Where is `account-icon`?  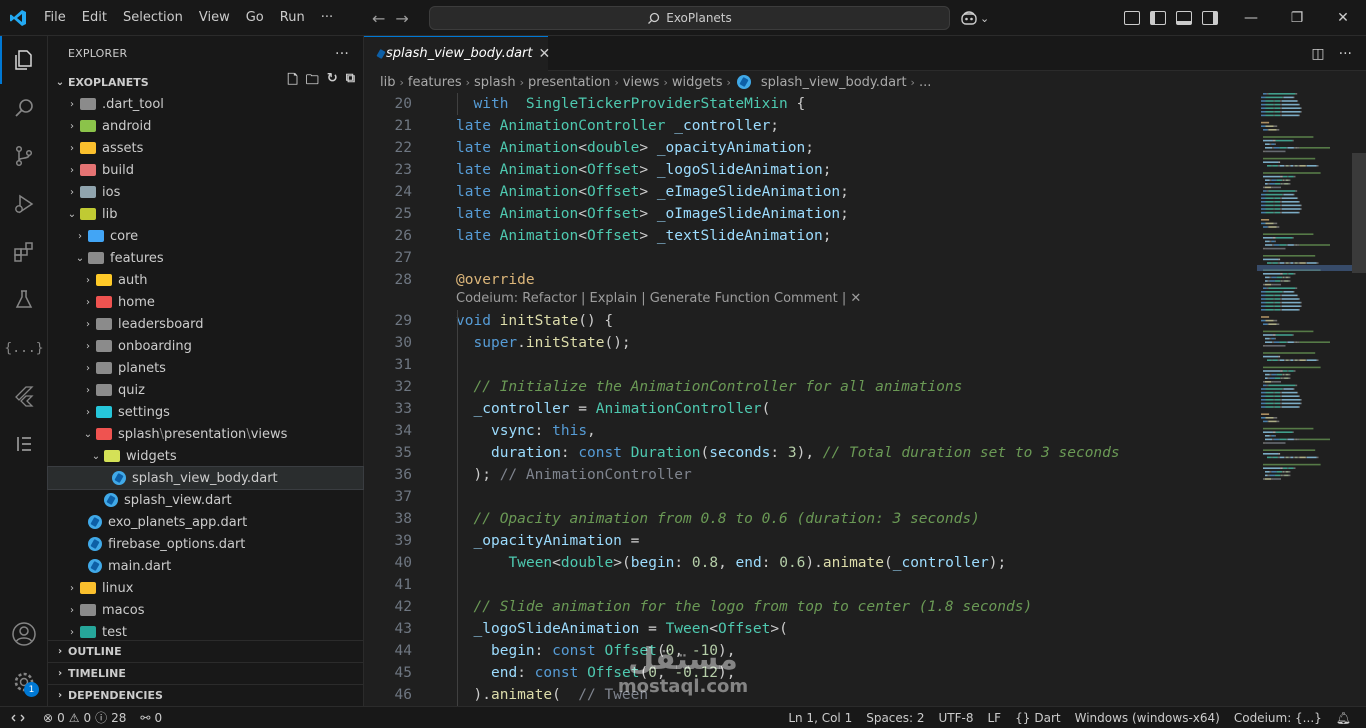 account-icon is located at coordinates (24, 634).